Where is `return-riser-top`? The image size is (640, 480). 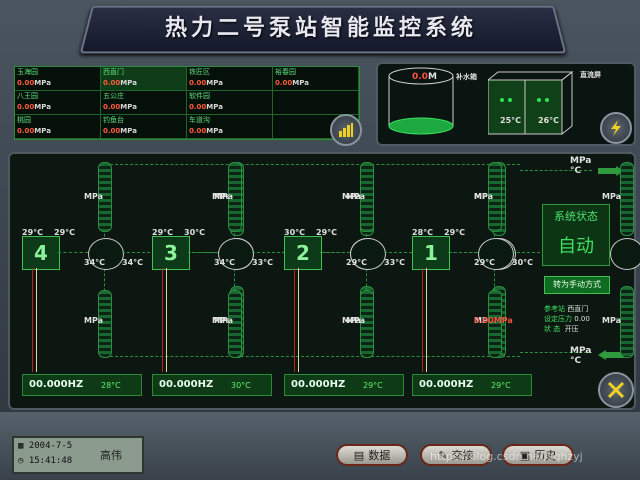 return-riser-top is located at coordinates (627, 199).